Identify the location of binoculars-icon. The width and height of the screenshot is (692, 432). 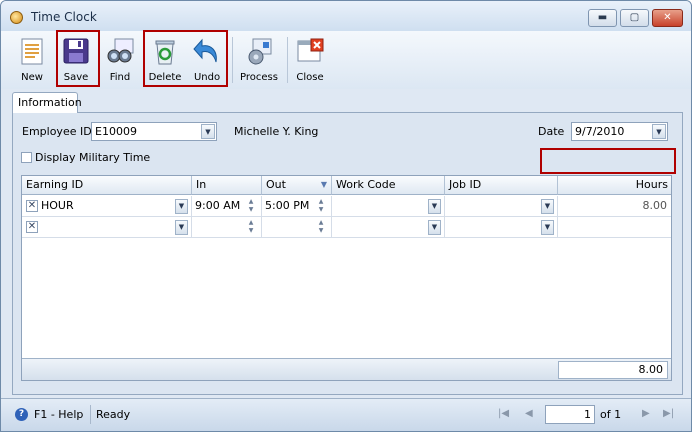
(120, 50).